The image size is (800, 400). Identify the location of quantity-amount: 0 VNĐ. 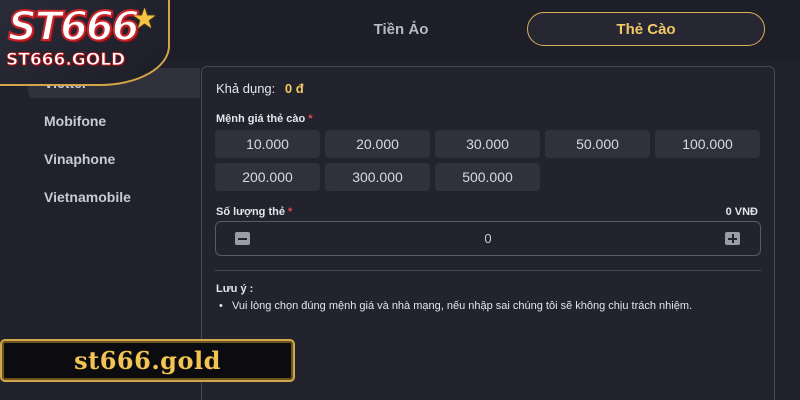
(741, 212).